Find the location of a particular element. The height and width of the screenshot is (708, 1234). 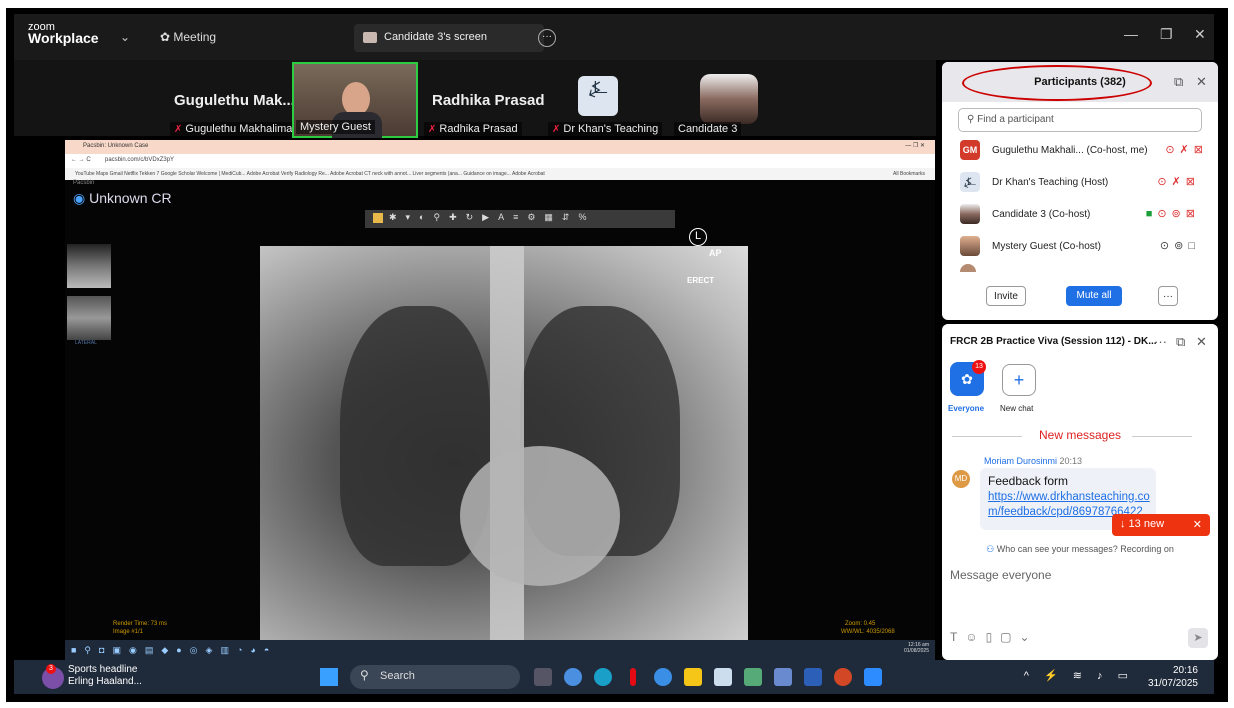

minimize-icon: — is located at coordinates (1131, 34).